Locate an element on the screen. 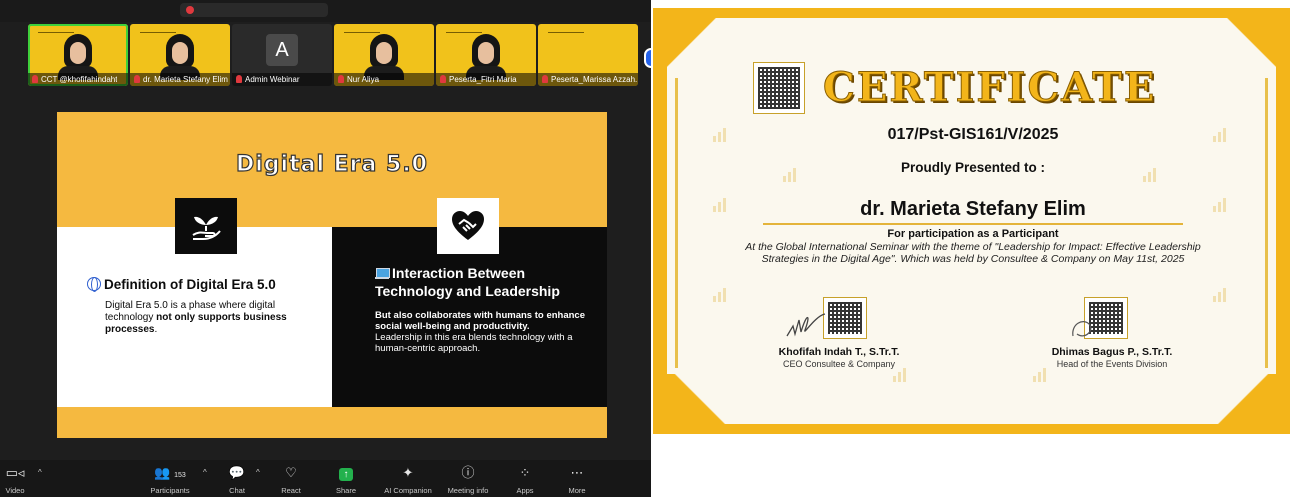 The width and height of the screenshot is (1297, 497). scroll-right-button is located at coordinates (647, 58).